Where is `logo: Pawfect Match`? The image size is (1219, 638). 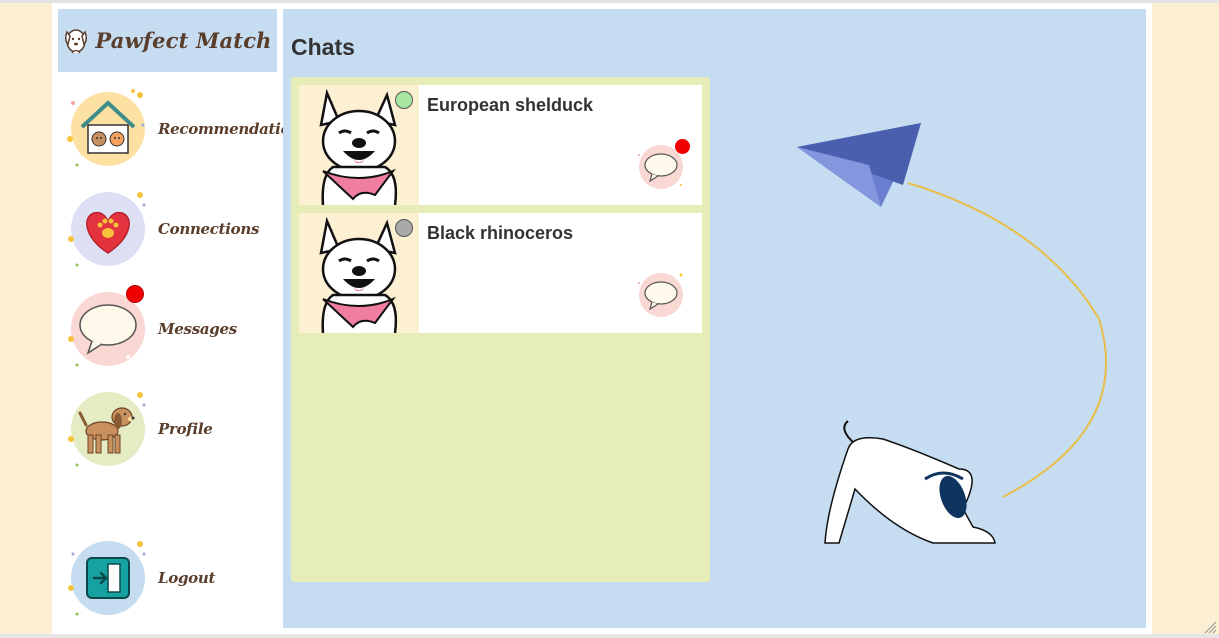
logo: Pawfect Match is located at coordinates (167, 40).